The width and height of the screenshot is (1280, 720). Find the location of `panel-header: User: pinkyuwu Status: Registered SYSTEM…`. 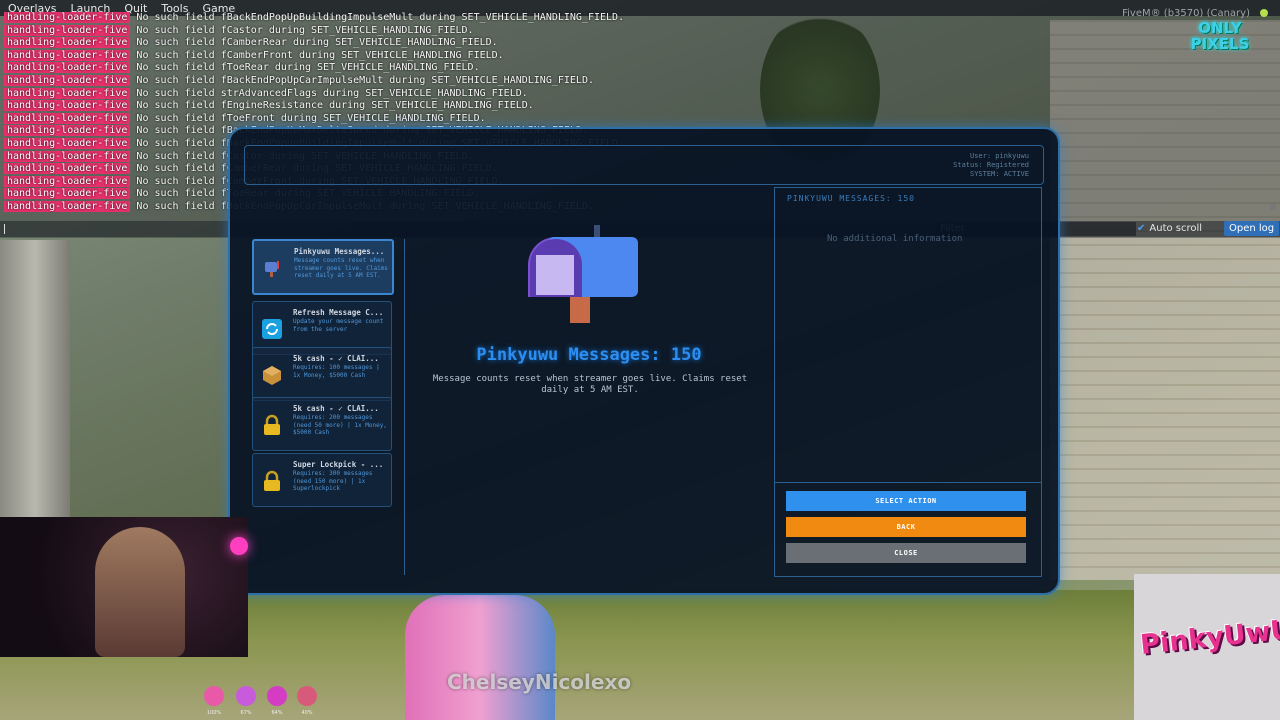

panel-header: User: pinkyuwu Status: Registered SYSTEM… is located at coordinates (644, 165).